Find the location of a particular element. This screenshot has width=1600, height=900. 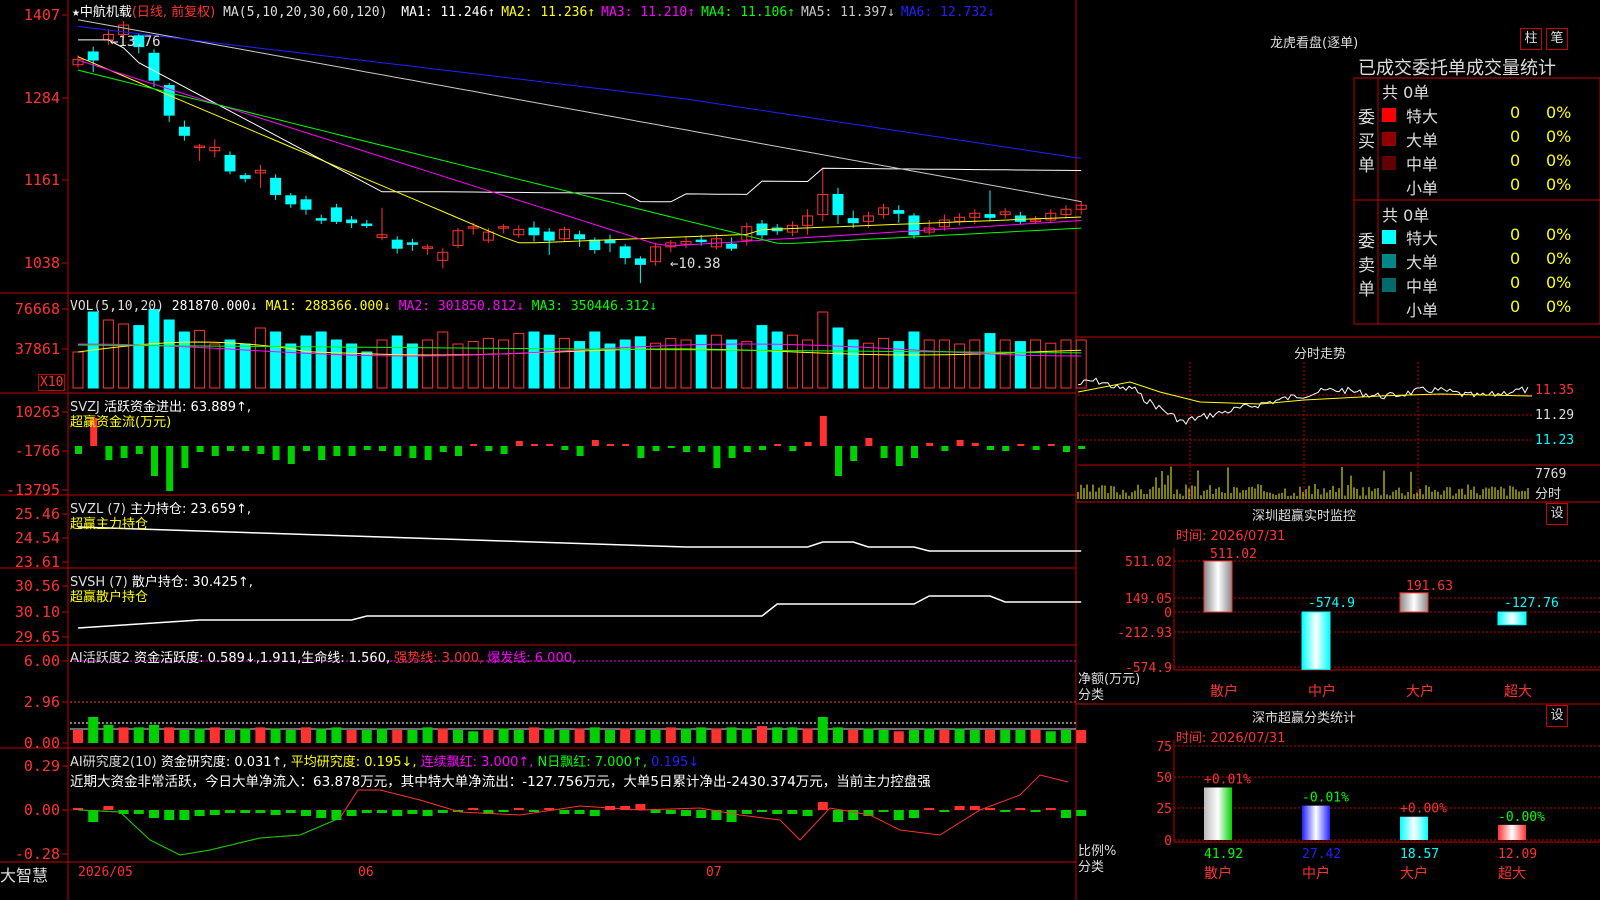

svzj-y-label: -13795 is located at coordinates (33, 490).